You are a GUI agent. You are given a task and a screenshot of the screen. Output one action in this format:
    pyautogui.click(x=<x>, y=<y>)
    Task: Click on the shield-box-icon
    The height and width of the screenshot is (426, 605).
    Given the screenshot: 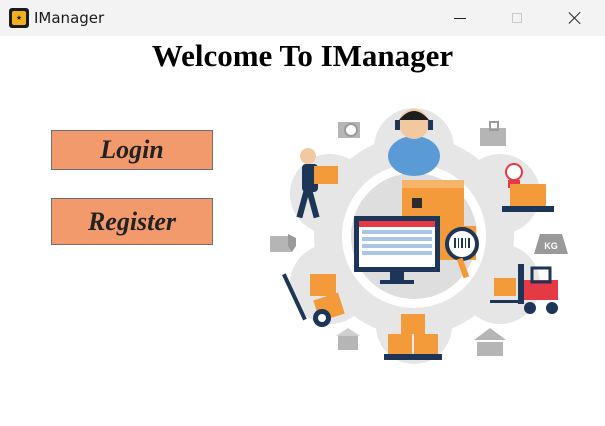 What is the action you would take?
    pyautogui.click(x=283, y=243)
    